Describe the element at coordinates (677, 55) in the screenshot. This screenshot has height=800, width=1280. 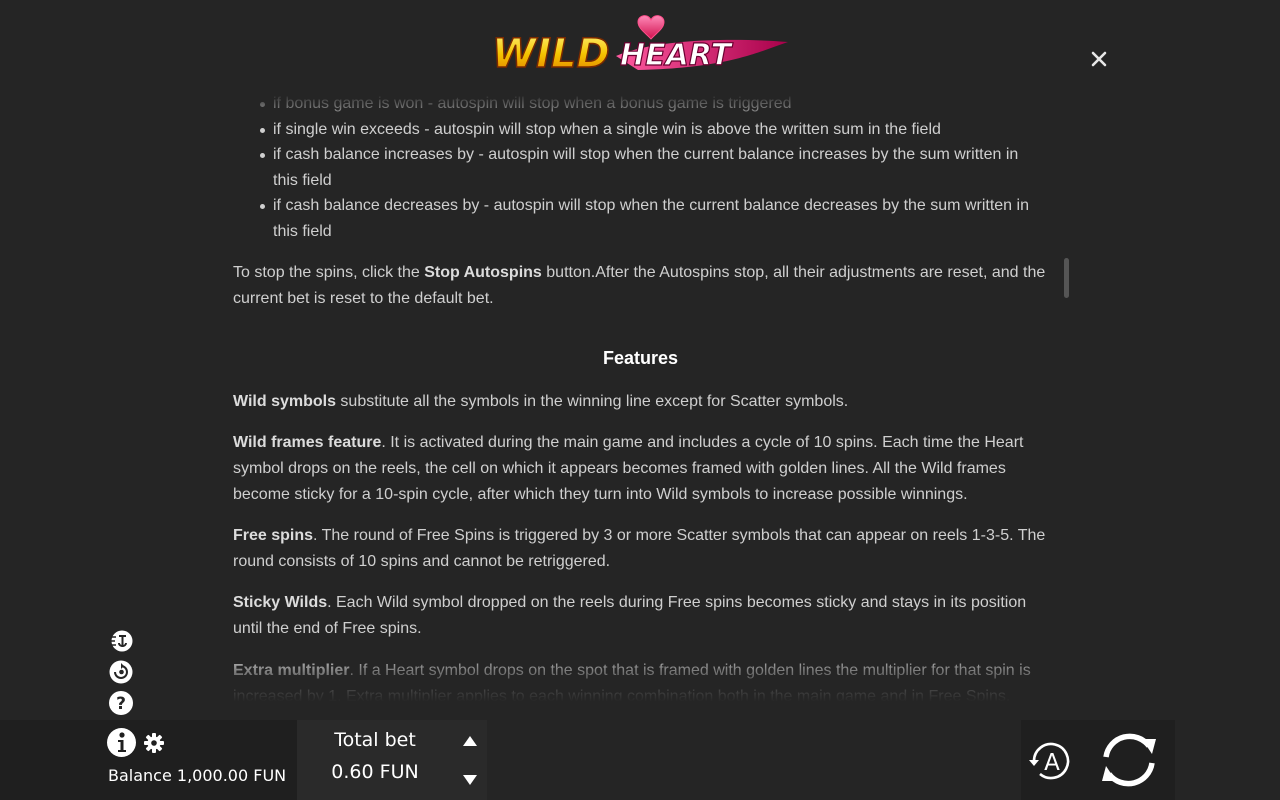
I see `logo-word-heart: HEART` at that location.